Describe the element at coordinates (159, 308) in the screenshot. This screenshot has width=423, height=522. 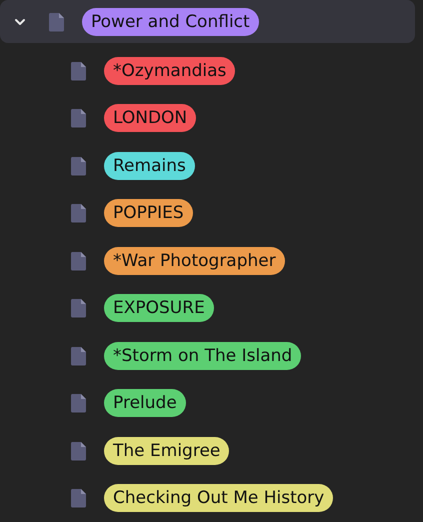
I see `tag-label: EXPOSURE` at that location.